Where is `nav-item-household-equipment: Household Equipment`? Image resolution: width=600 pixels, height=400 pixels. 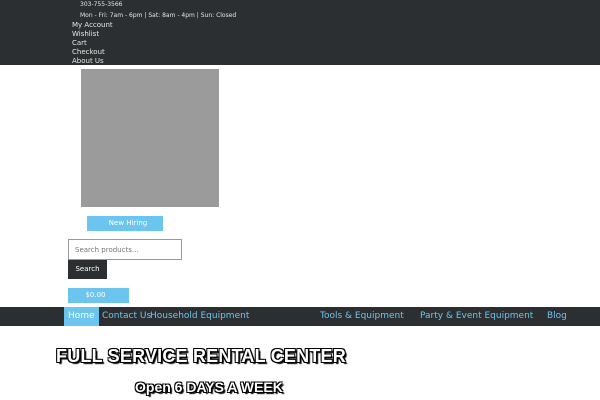
nav-item-household-equipment: Household Equipment is located at coordinates (201, 316).